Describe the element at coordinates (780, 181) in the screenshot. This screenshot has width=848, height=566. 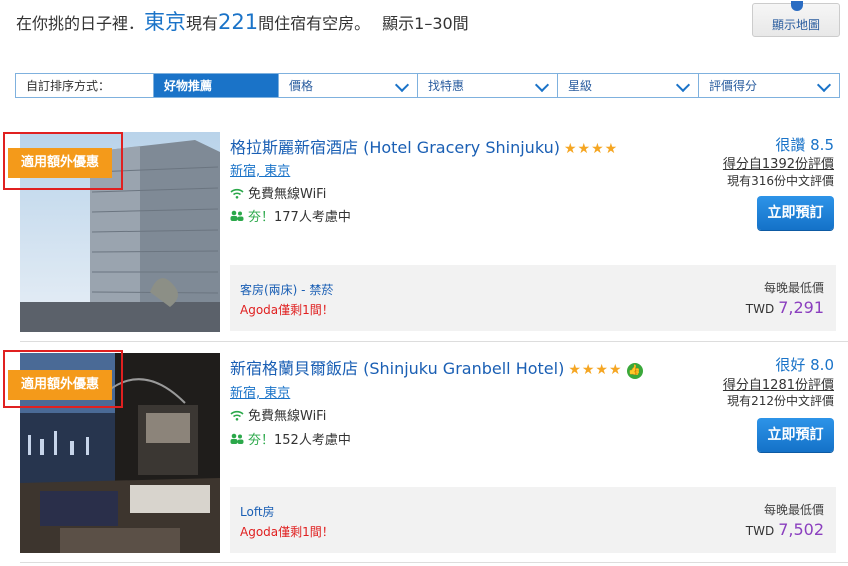
I see `chinese-review-count: 現有316份中文評價` at that location.